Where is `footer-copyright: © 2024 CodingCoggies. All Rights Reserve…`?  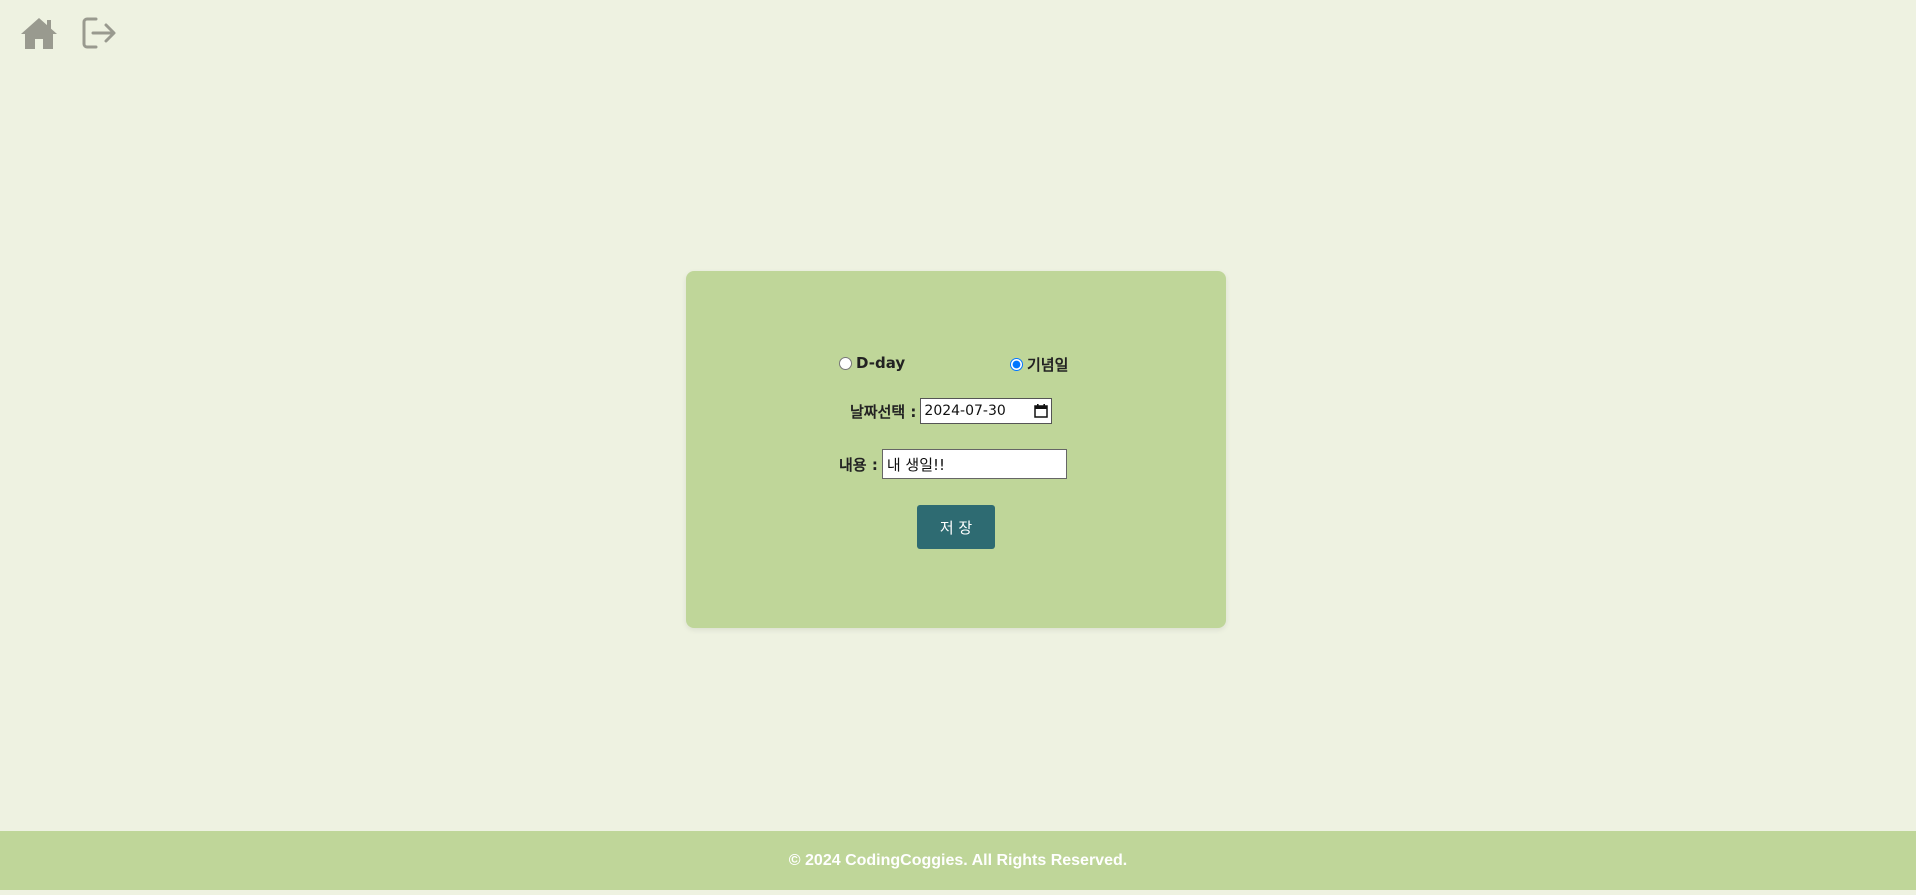
footer-copyright: © 2024 CodingCoggies. All Rights Reserve… is located at coordinates (958, 860).